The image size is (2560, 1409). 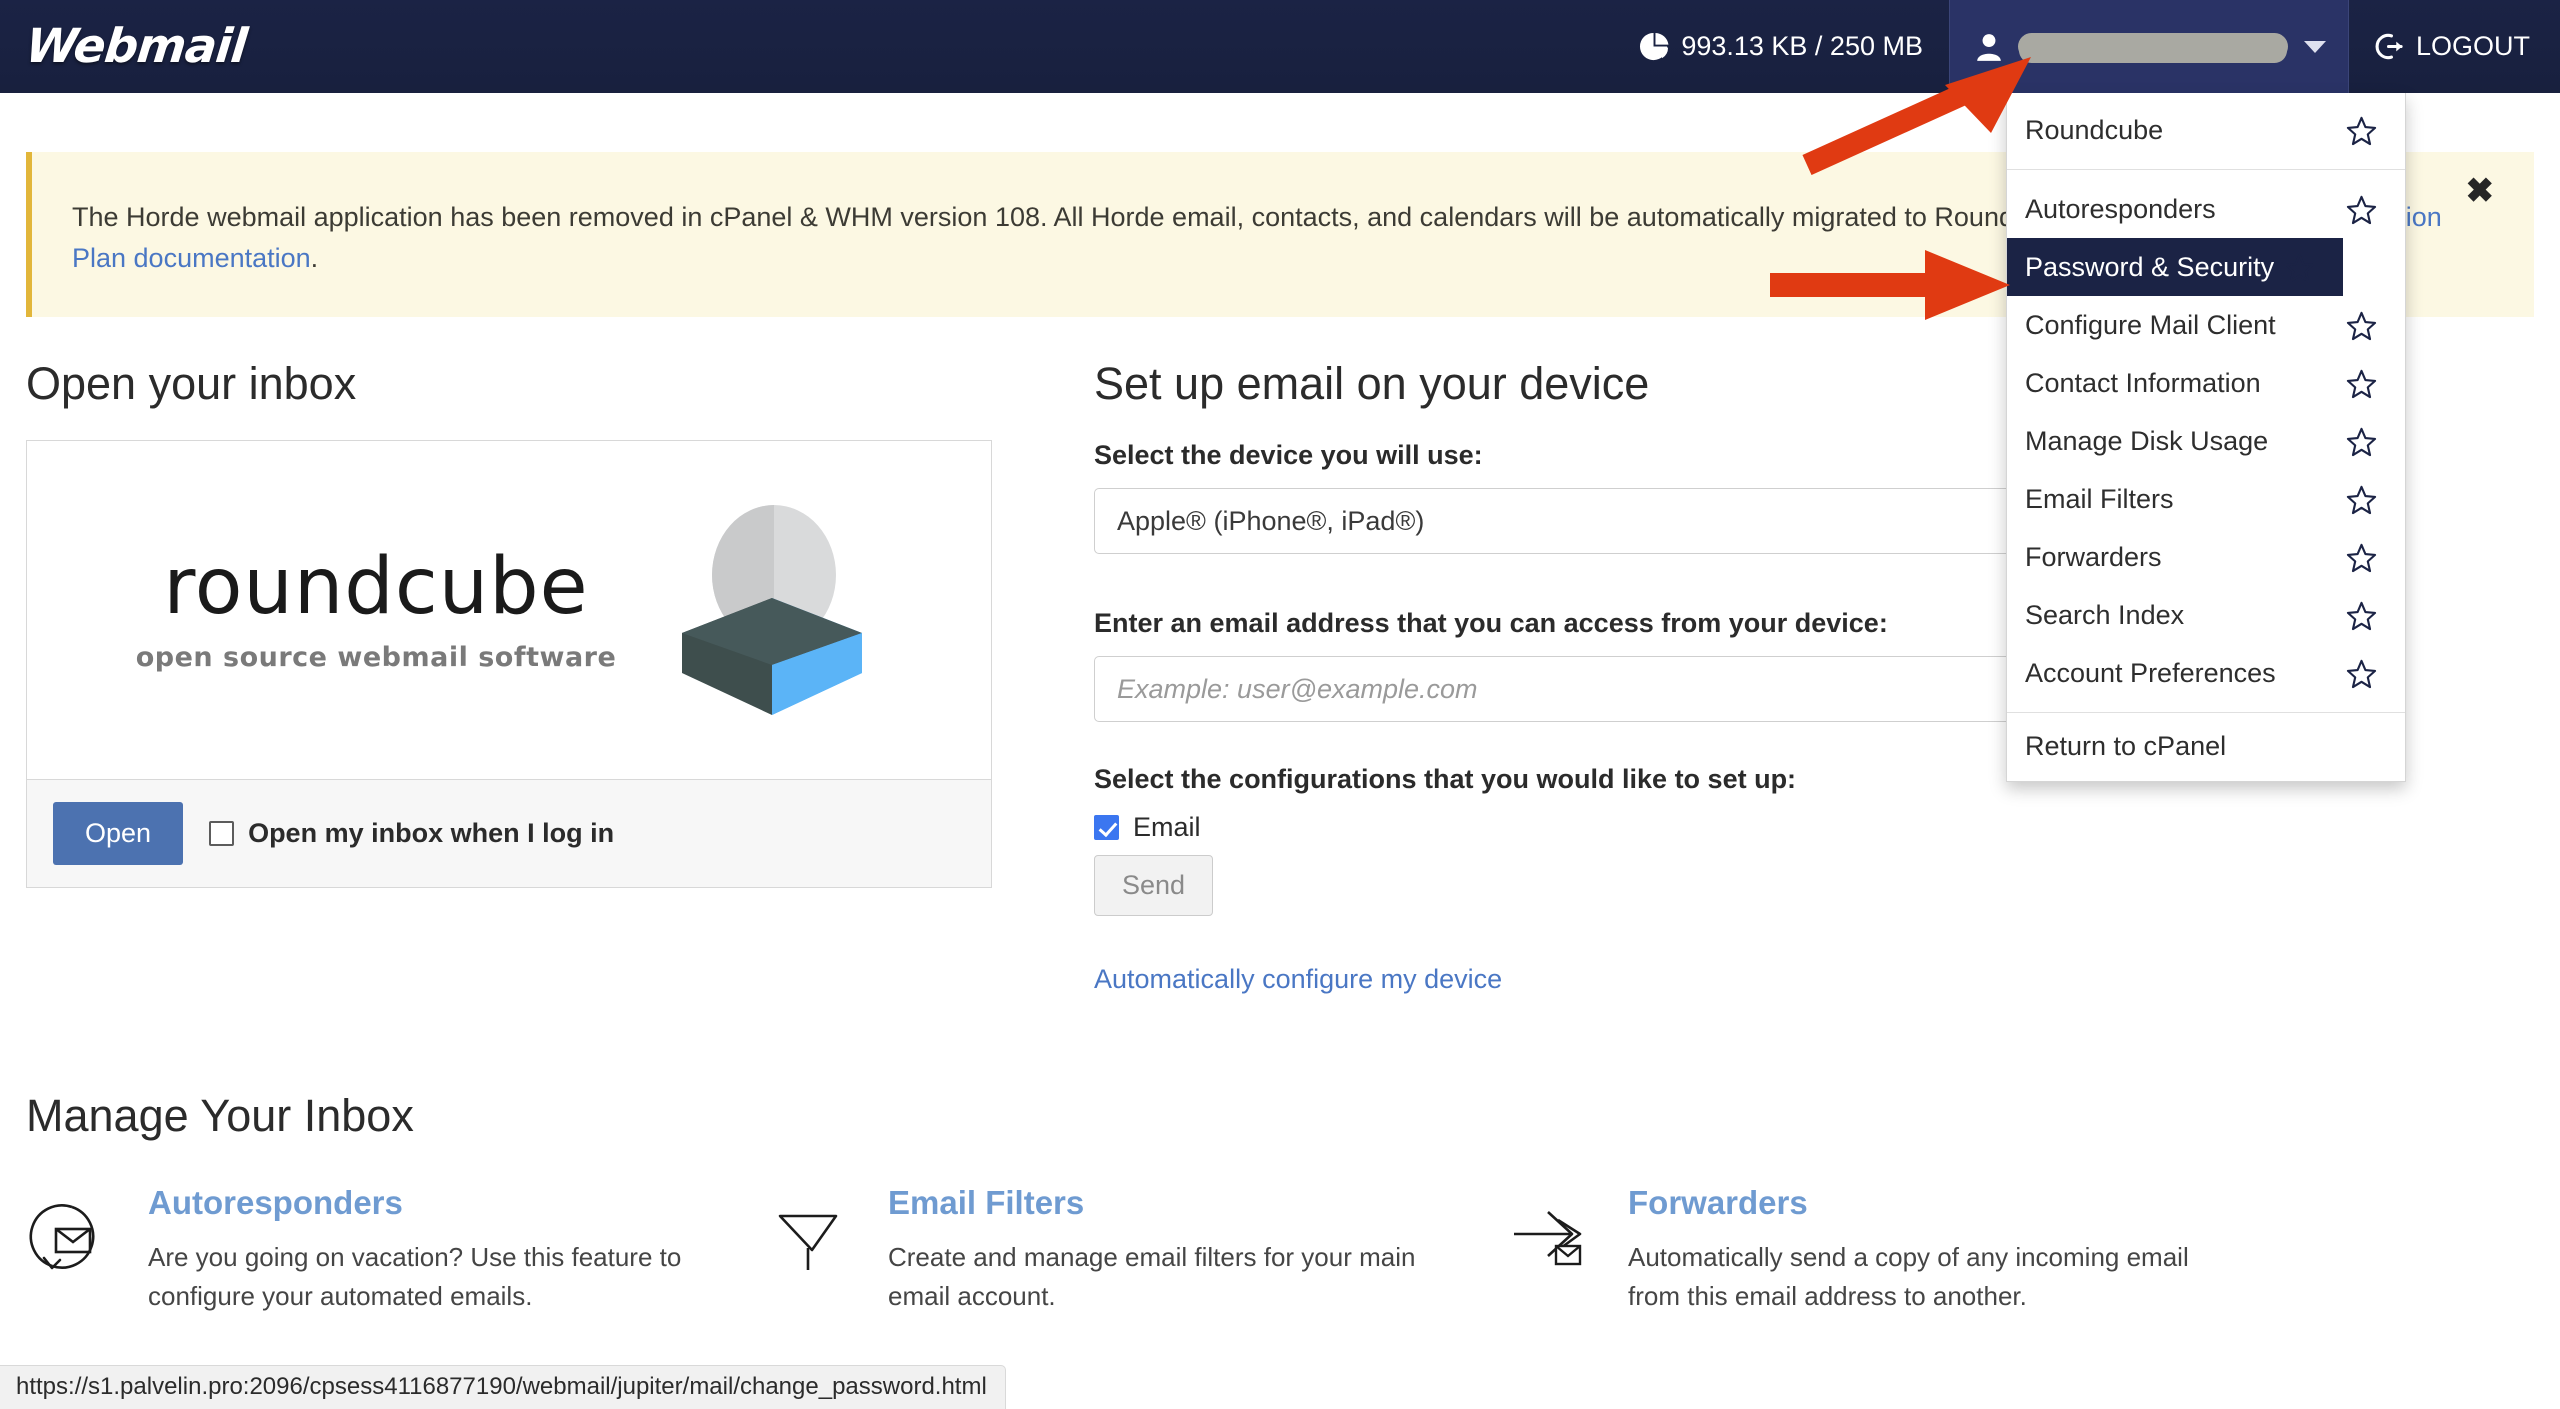 I want to click on chevron-down-icon, so click(x=2314, y=46).